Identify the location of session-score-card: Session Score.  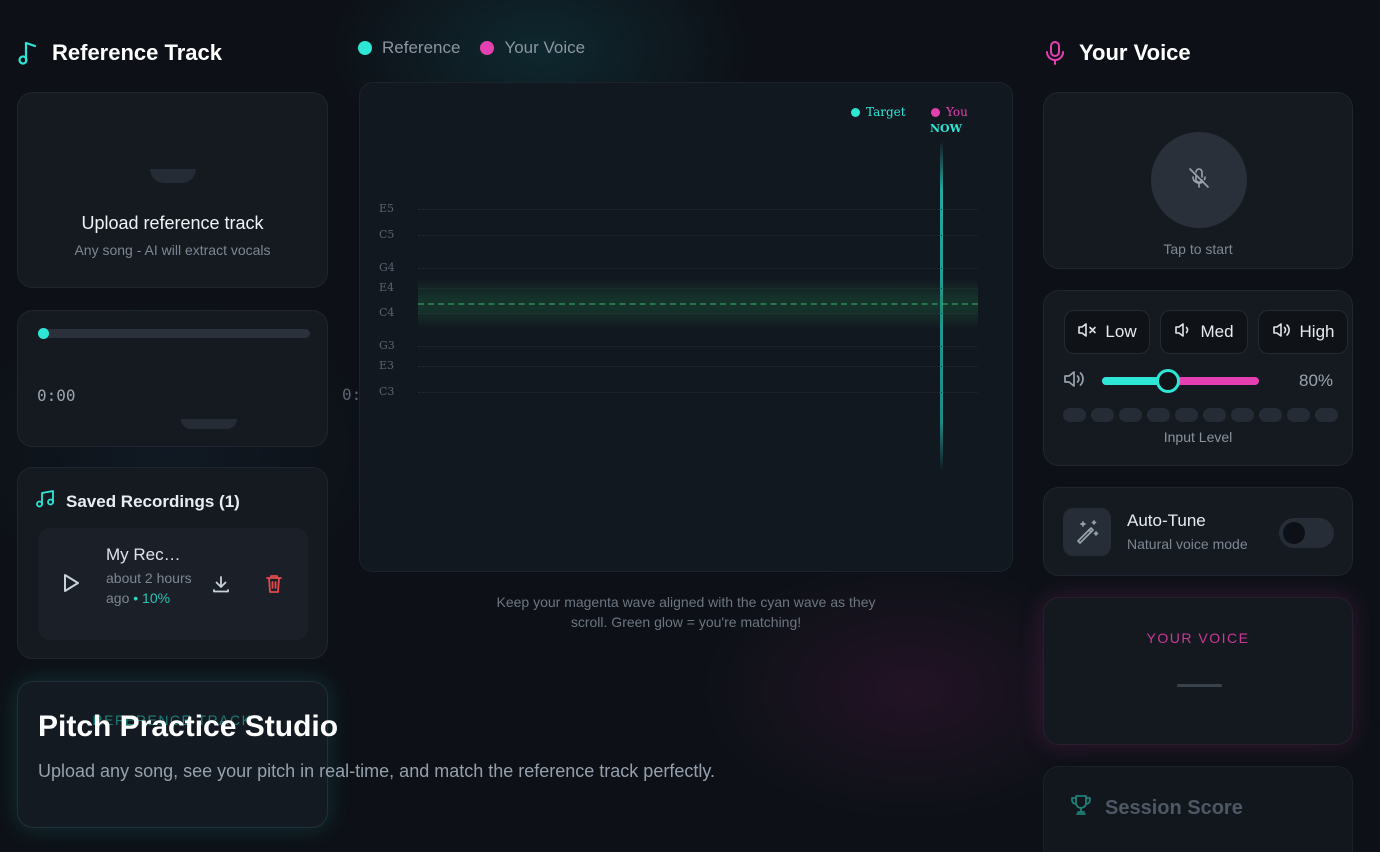
(1198, 809).